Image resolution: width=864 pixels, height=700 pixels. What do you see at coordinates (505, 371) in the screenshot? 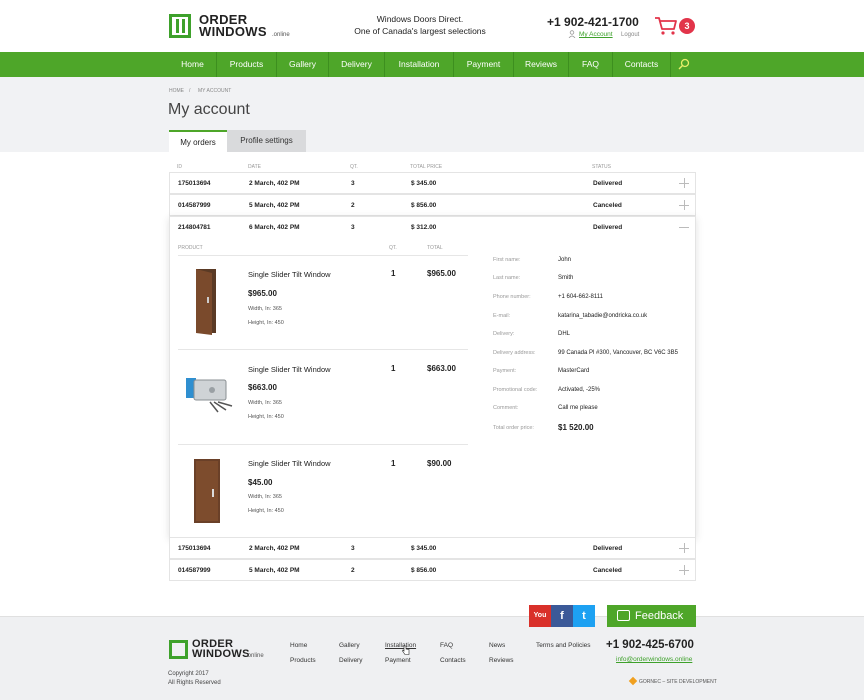
I see `info-label-payment: Payment:` at bounding box center [505, 371].